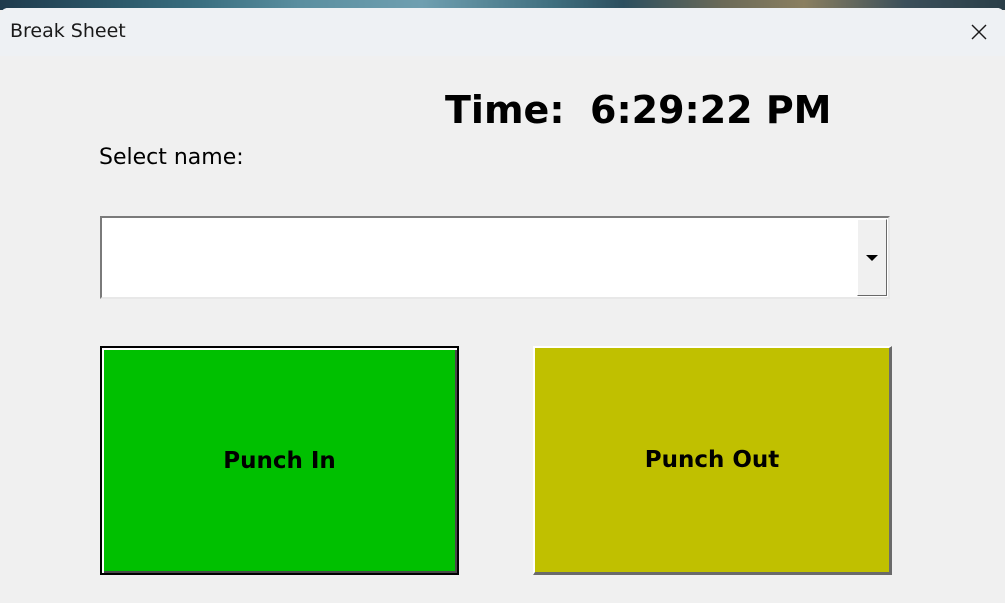 The width and height of the screenshot is (1005, 603). Describe the element at coordinates (171, 157) in the screenshot. I see `select-name-label: Select name:` at that location.